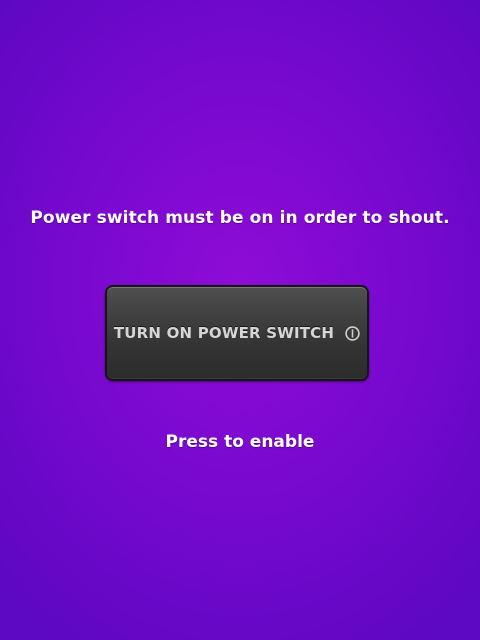  What do you see at coordinates (224, 333) in the screenshot?
I see `power-button-label: TURN ON POWER SWITCH` at bounding box center [224, 333].